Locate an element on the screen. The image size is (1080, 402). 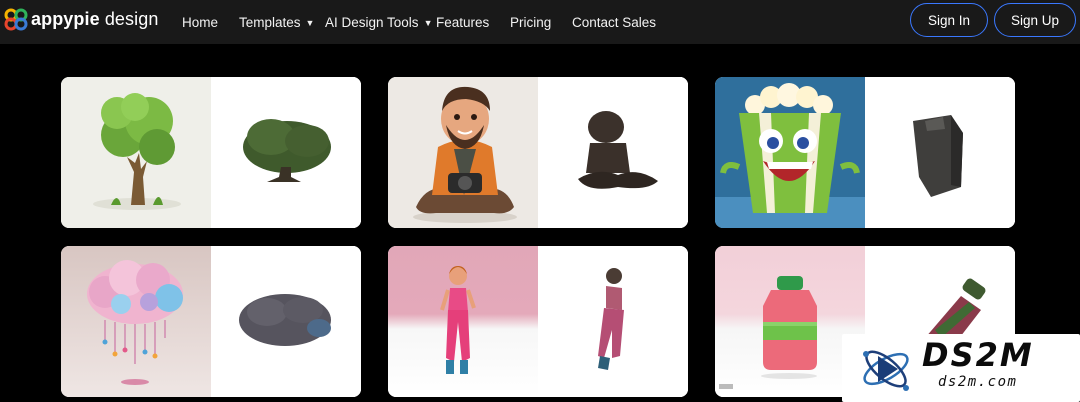
brand-name: appypie design is located at coordinates (95, 18).